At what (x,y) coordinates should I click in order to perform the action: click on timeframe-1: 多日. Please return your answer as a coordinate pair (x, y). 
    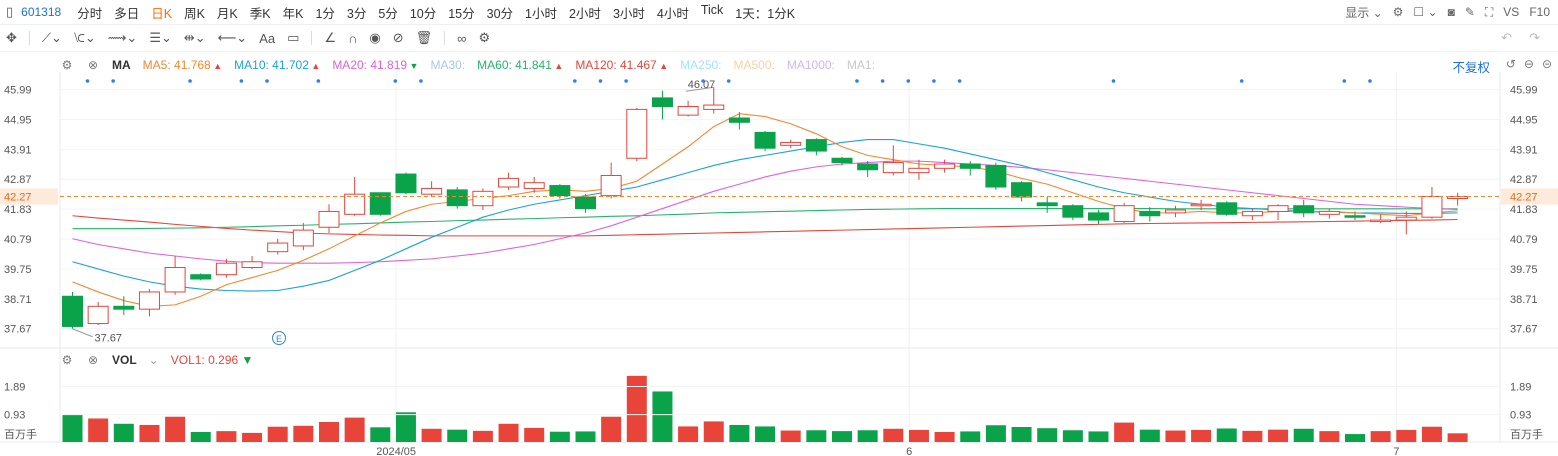
    Looking at the image, I should click on (126, 12).